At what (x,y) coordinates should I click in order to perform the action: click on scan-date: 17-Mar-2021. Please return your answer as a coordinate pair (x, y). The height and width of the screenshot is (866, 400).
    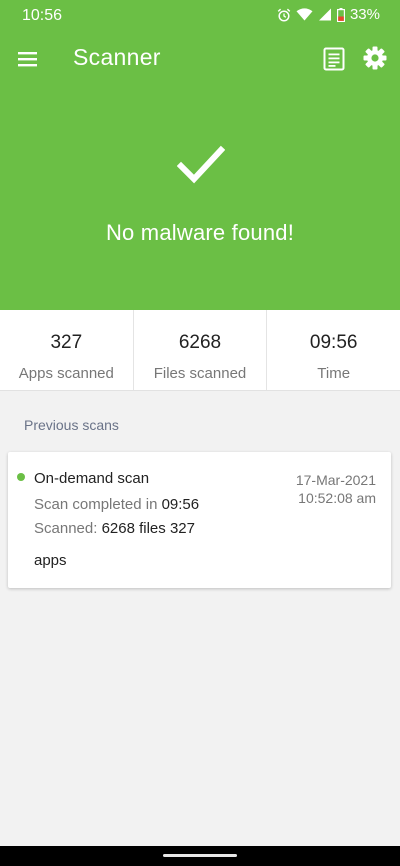
    Looking at the image, I should click on (335, 480).